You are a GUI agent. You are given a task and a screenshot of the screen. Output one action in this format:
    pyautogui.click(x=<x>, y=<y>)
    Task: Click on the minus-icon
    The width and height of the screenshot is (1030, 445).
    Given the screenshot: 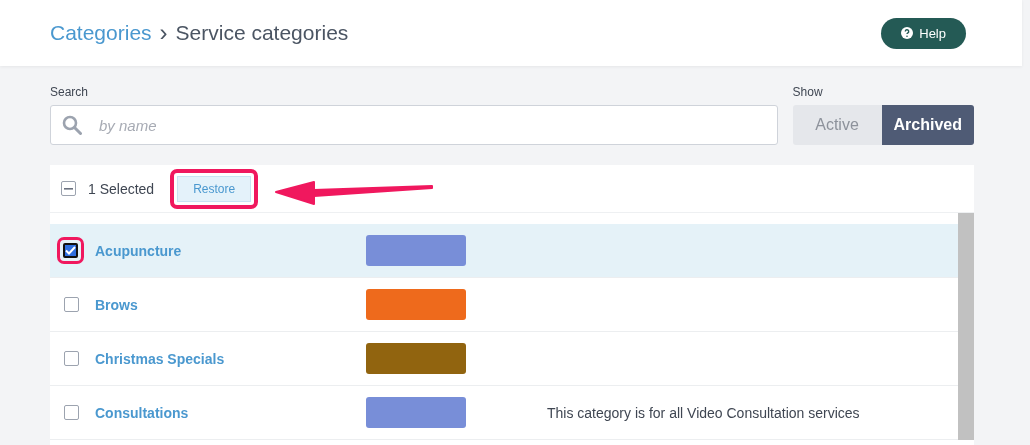 What is the action you would take?
    pyautogui.click(x=68, y=188)
    